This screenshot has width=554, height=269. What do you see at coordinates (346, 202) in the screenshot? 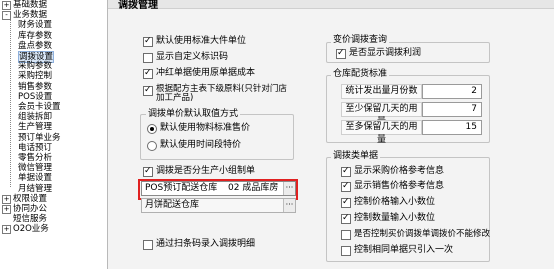
I see `checkbox-price-decimals` at bounding box center [346, 202].